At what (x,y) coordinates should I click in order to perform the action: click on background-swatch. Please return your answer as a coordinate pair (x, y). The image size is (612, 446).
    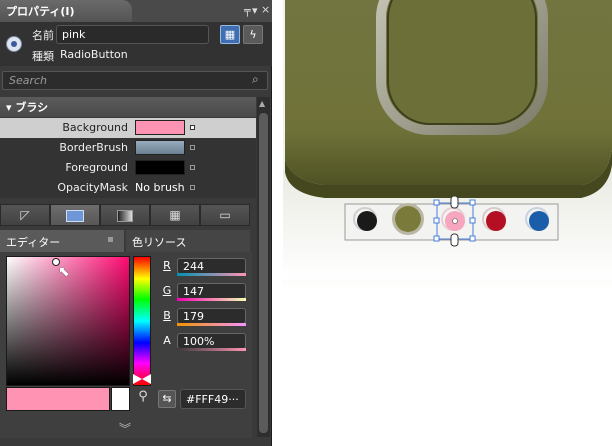
    Looking at the image, I should click on (160, 127).